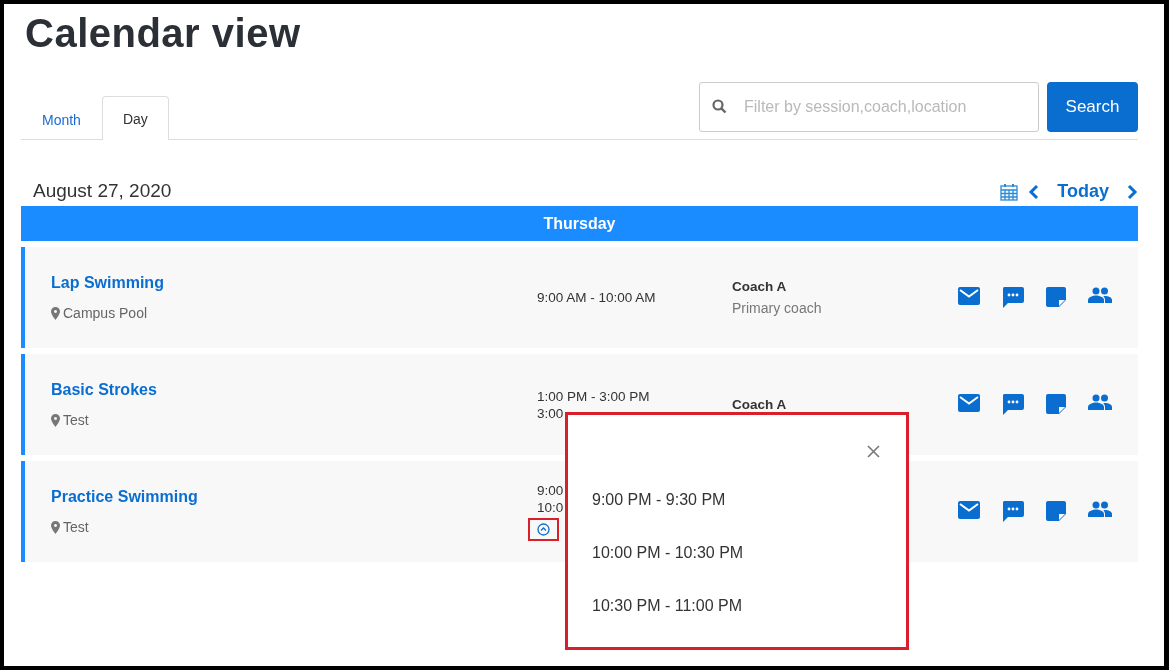 The height and width of the screenshot is (670, 1169). What do you see at coordinates (668, 553) in the screenshot?
I see `popup-time: 10:00 PM - 10:30 PM` at bounding box center [668, 553].